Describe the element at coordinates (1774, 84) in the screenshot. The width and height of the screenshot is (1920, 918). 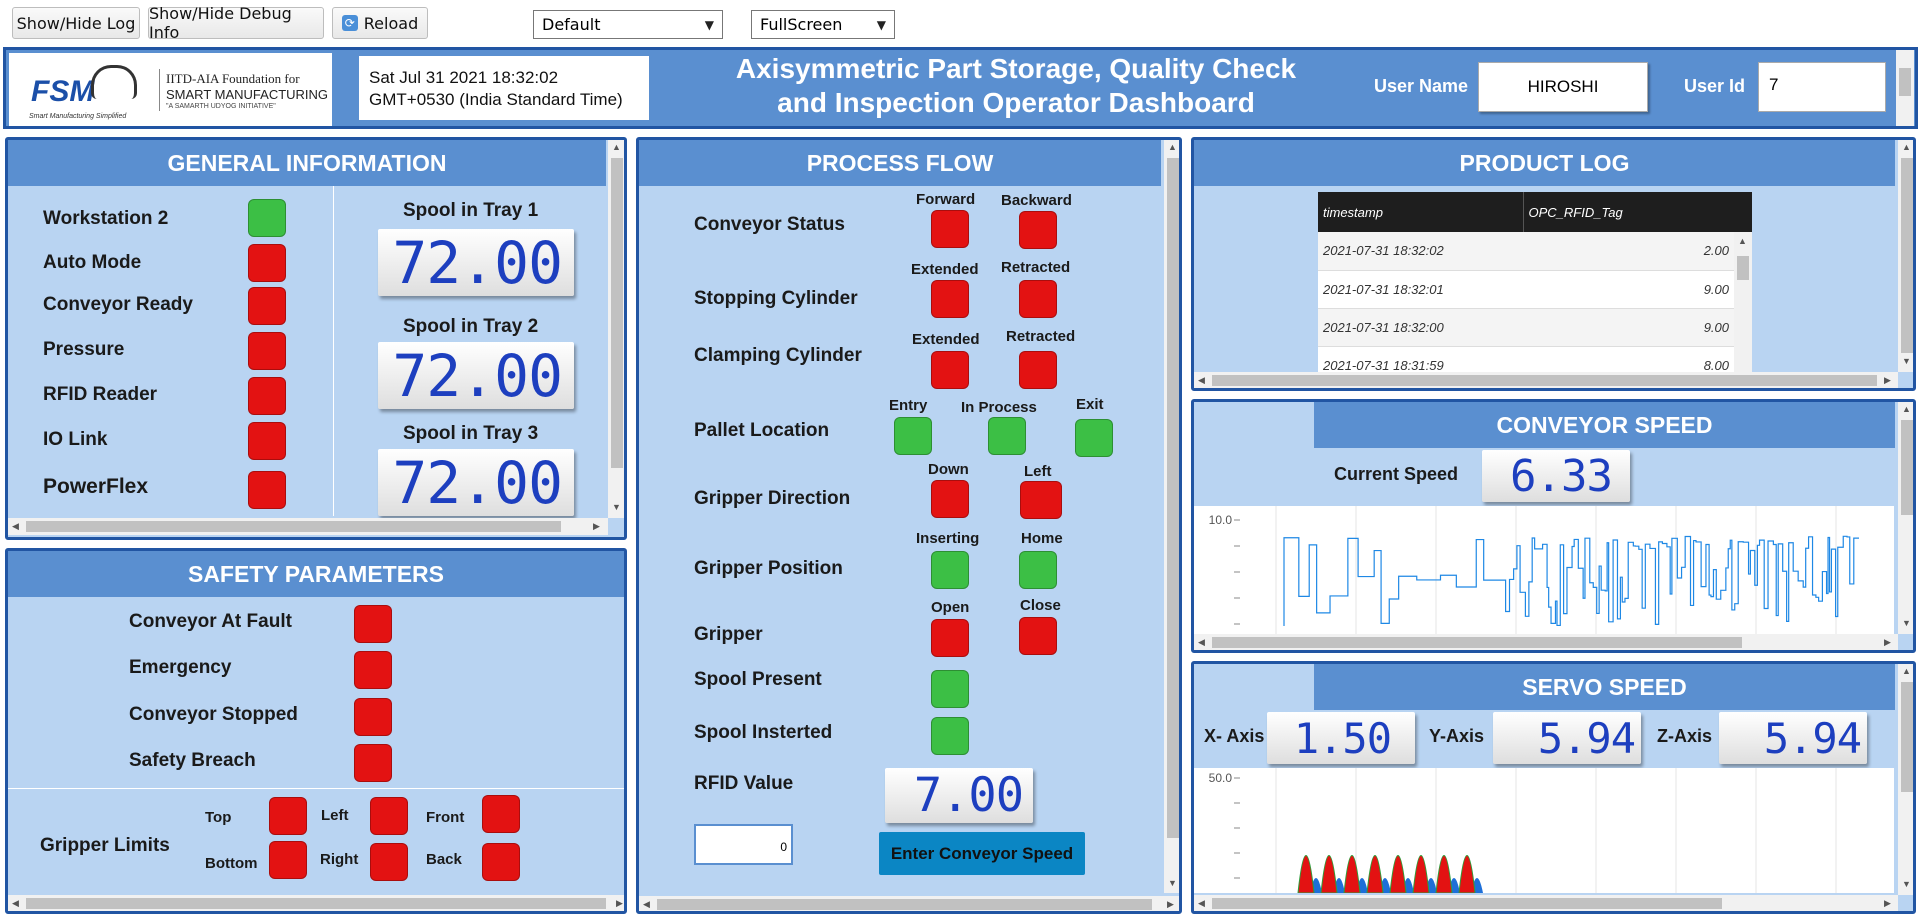
I see `user-id-value: 7` at that location.